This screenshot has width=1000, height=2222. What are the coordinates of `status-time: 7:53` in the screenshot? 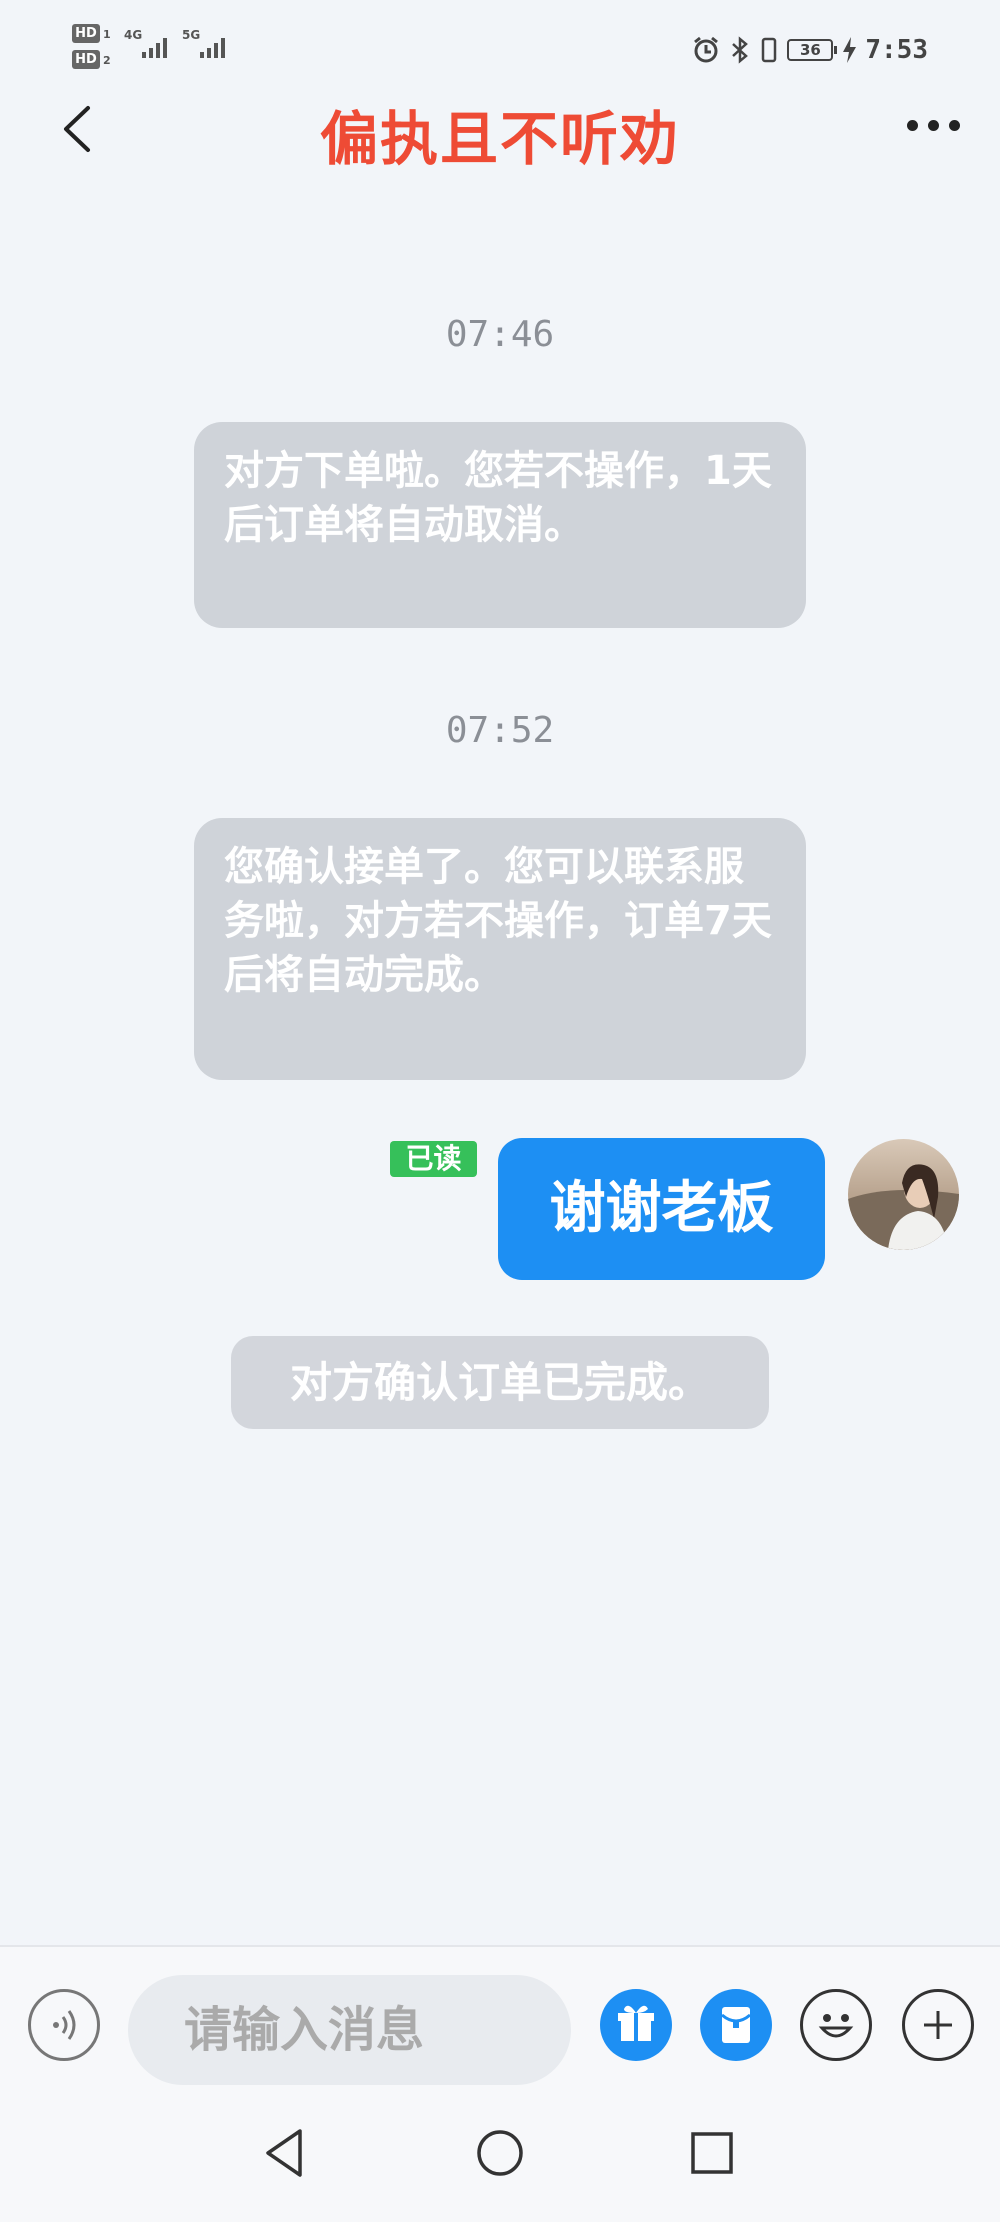 It's located at (896, 50).